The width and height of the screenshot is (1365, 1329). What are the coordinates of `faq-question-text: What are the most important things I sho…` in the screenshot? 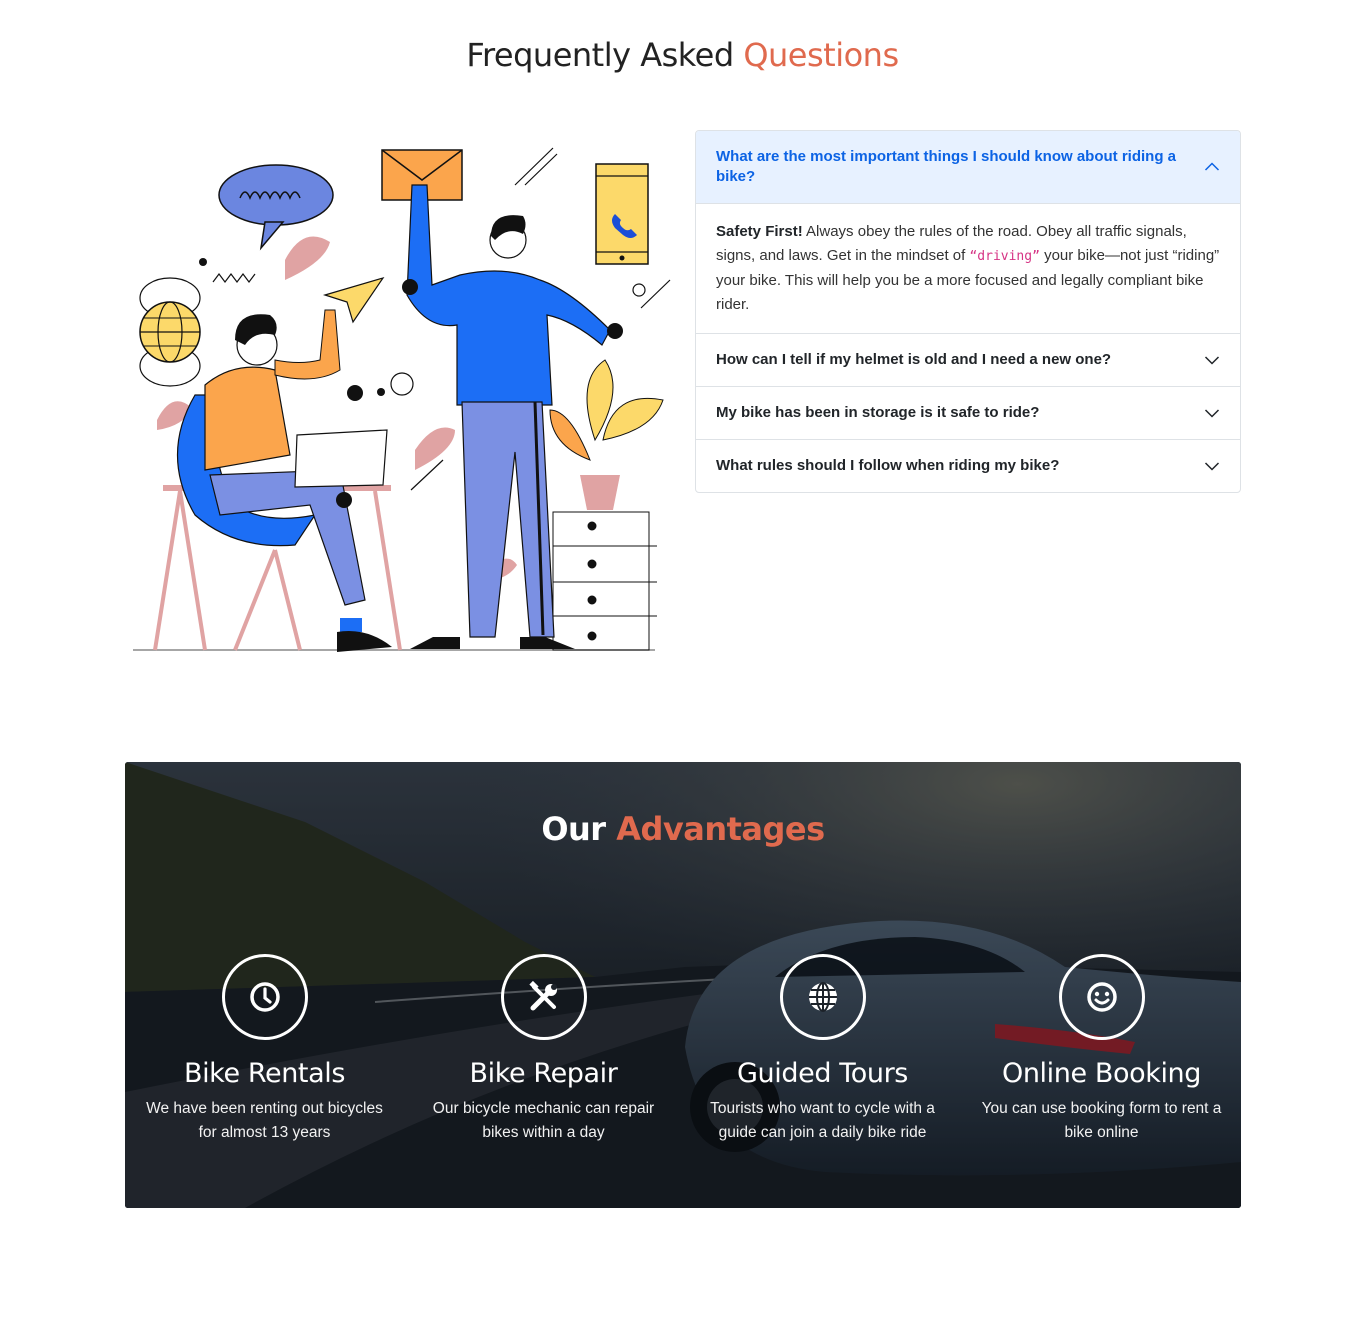 It's located at (946, 166).